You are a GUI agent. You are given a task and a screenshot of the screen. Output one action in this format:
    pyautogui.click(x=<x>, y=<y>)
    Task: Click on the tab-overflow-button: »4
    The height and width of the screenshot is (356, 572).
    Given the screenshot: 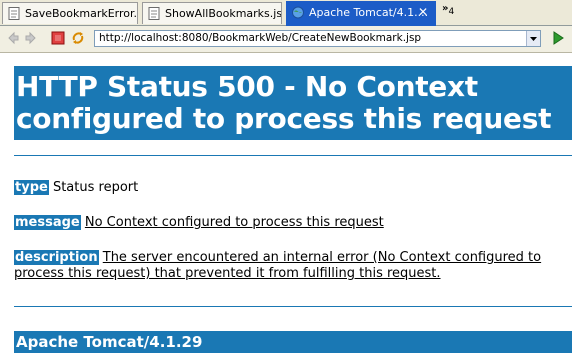 What is the action you would take?
    pyautogui.click(x=448, y=10)
    